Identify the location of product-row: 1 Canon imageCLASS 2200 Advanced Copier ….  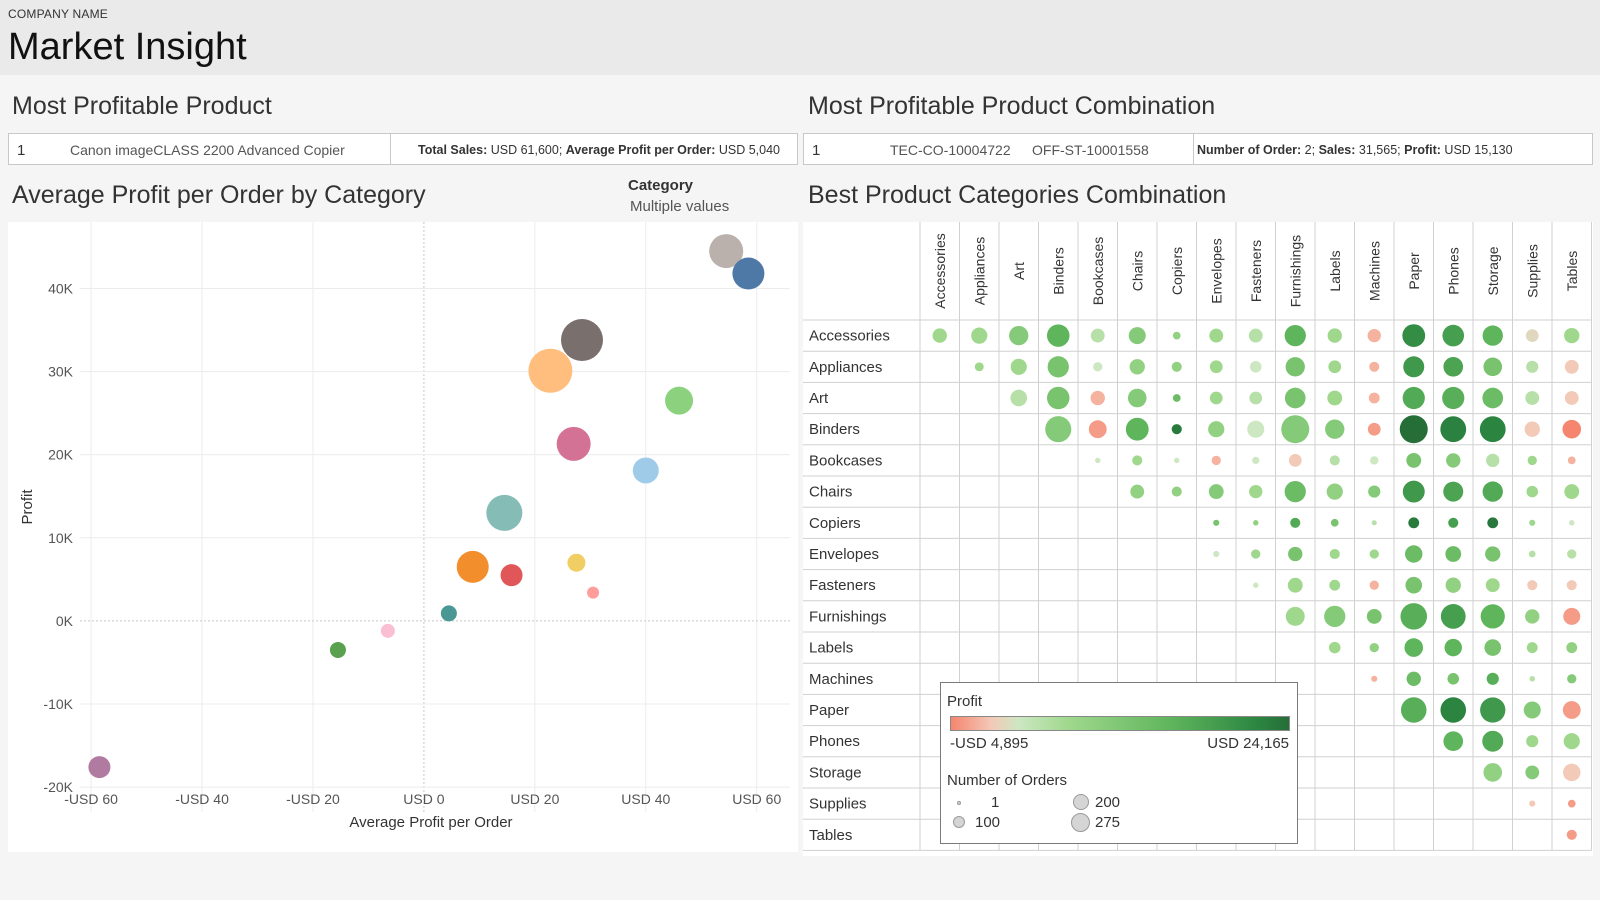
(403, 149).